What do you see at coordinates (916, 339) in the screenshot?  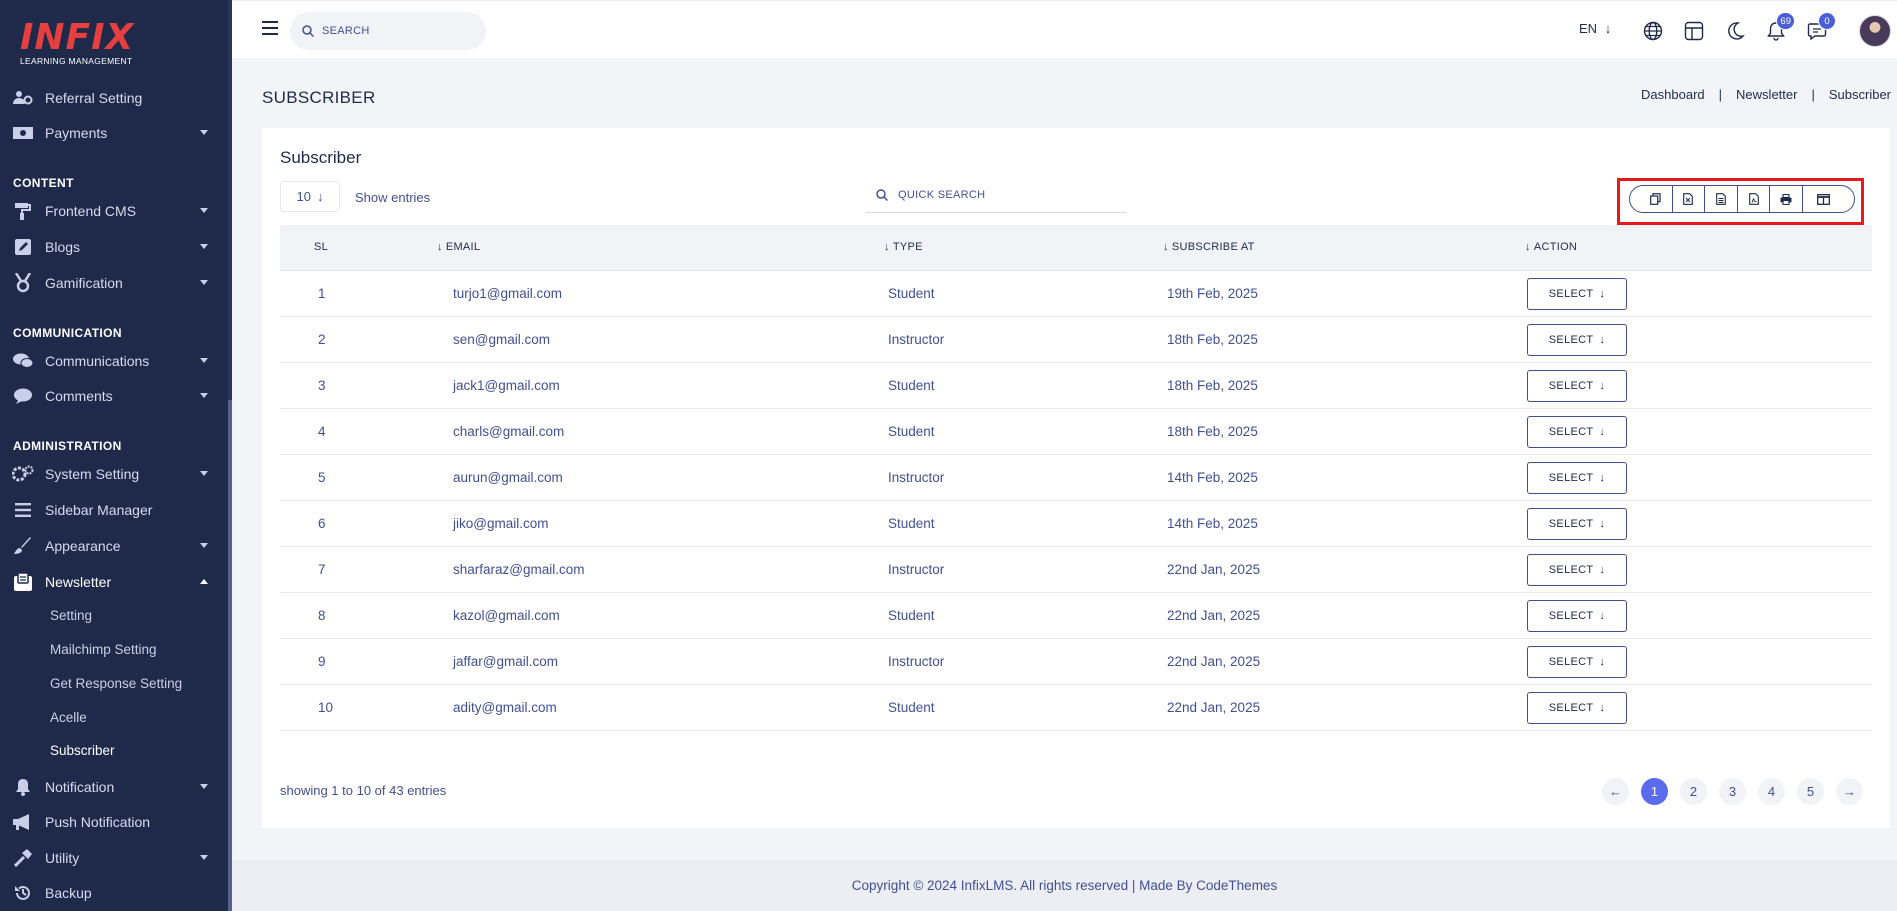 I see `cell-type: Instructor` at bounding box center [916, 339].